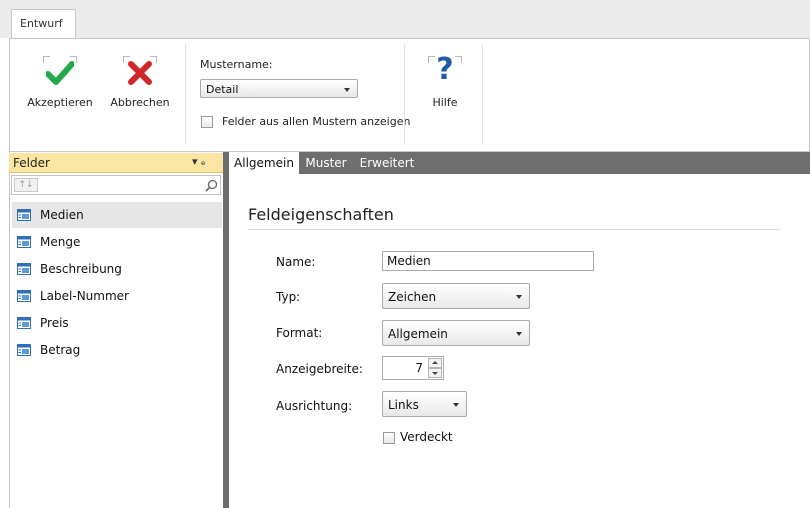 Image resolution: width=810 pixels, height=508 pixels. What do you see at coordinates (207, 122) in the screenshot?
I see `all-patterns-checkbox` at bounding box center [207, 122].